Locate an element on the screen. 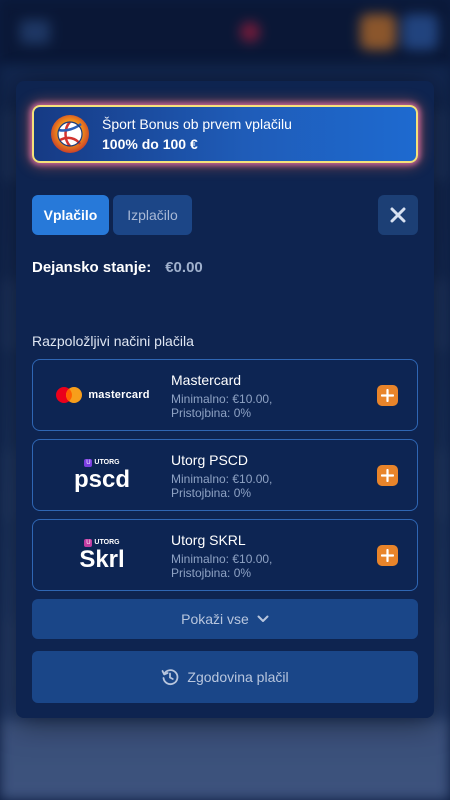 Image resolution: width=450 pixels, height=800 pixels. bonus-amount: 100% do 100 € is located at coordinates (150, 144).